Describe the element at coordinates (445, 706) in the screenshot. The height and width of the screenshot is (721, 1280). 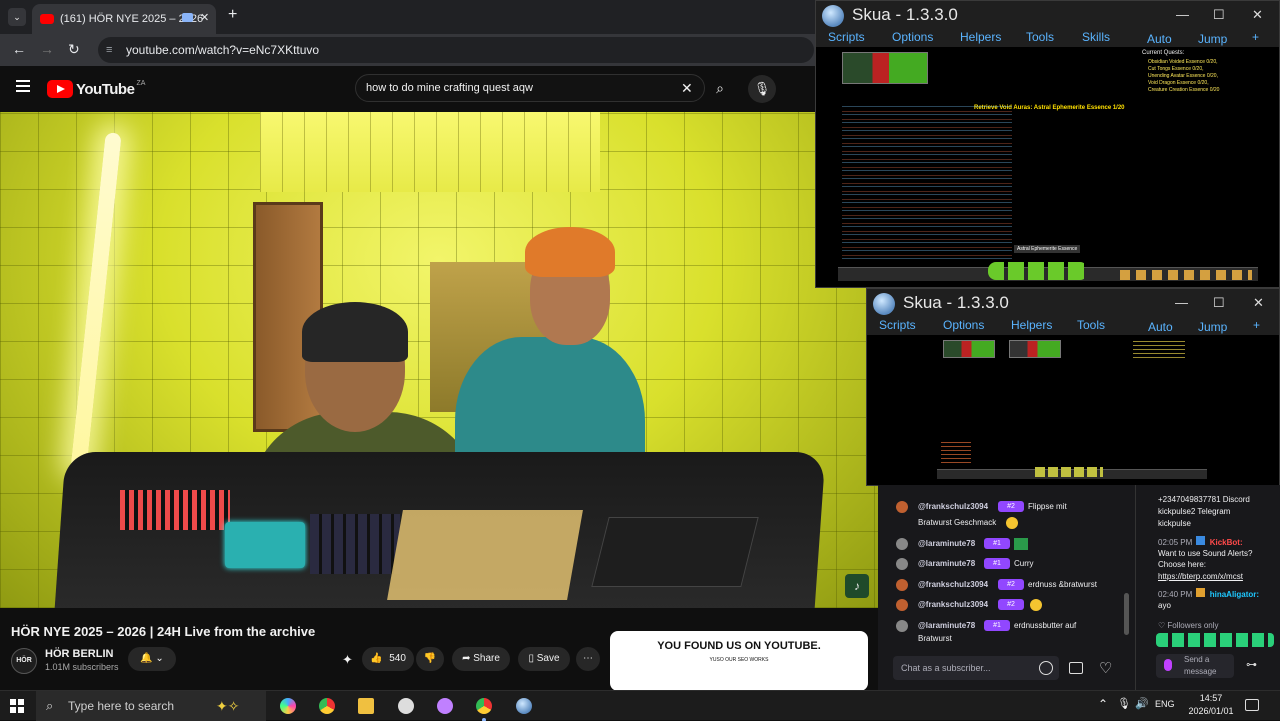
I see `snipping-tool-icon` at that location.